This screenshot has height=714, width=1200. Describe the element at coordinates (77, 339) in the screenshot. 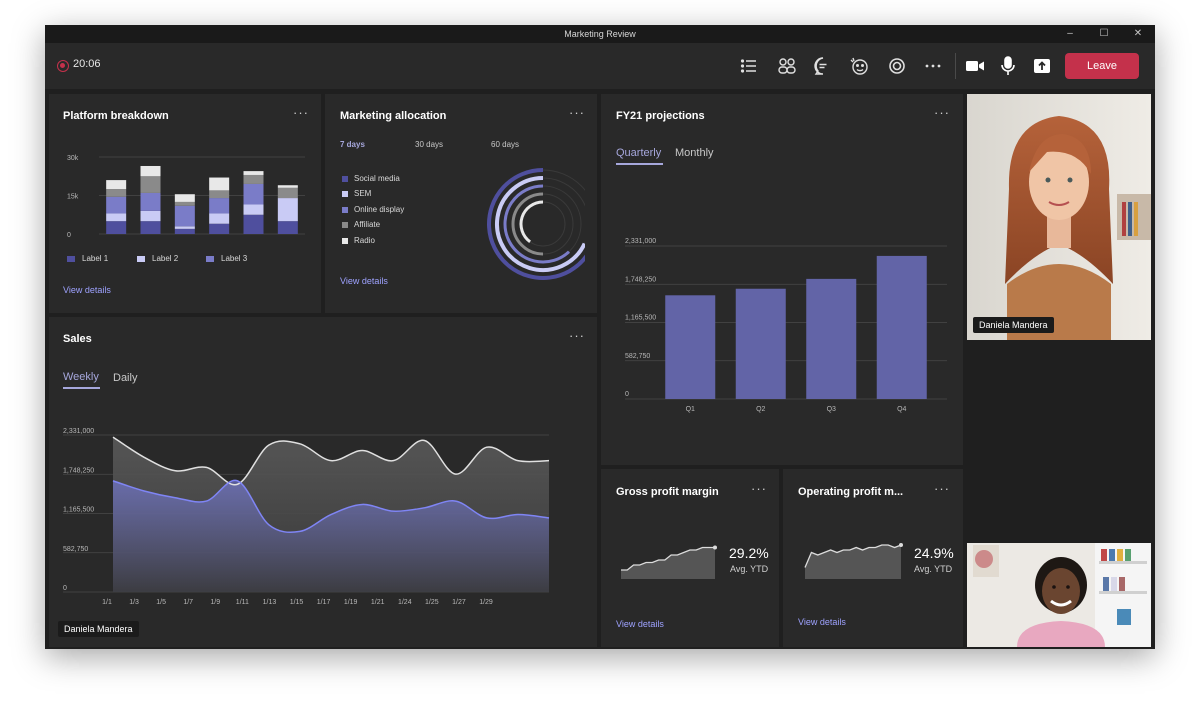

I see `card-title: Sales` at that location.